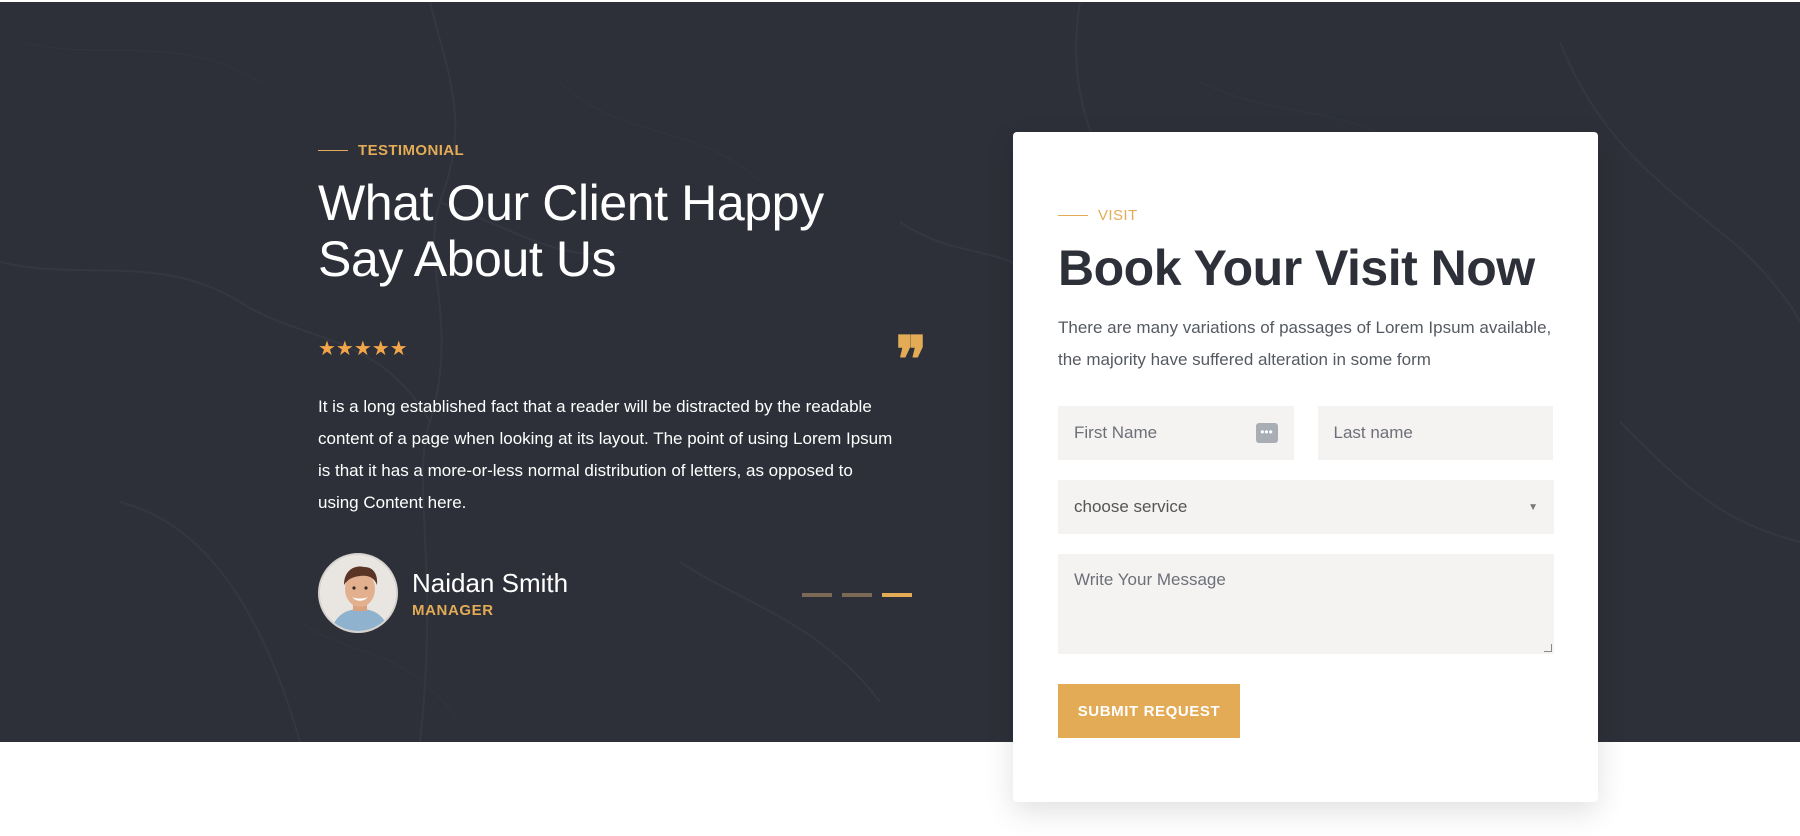  Describe the element at coordinates (1435, 433) in the screenshot. I see `last-name-field: Last name` at that location.